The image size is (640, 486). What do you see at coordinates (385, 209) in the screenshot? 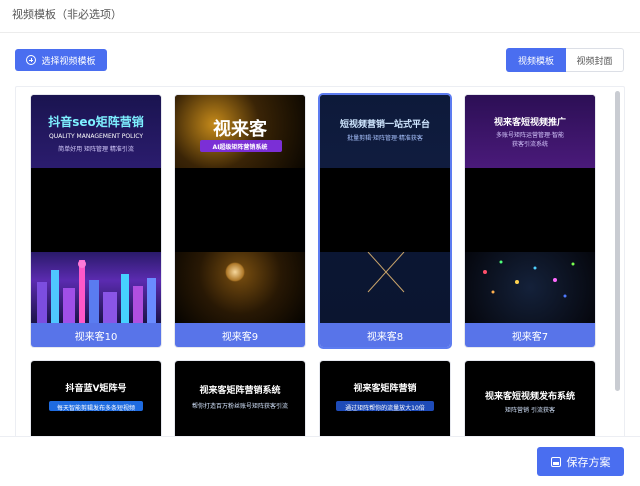
I see `template-thumbnail: 短视频营销一站式平台 批量剪辑·矩阵管理·精准获客` at bounding box center [385, 209].